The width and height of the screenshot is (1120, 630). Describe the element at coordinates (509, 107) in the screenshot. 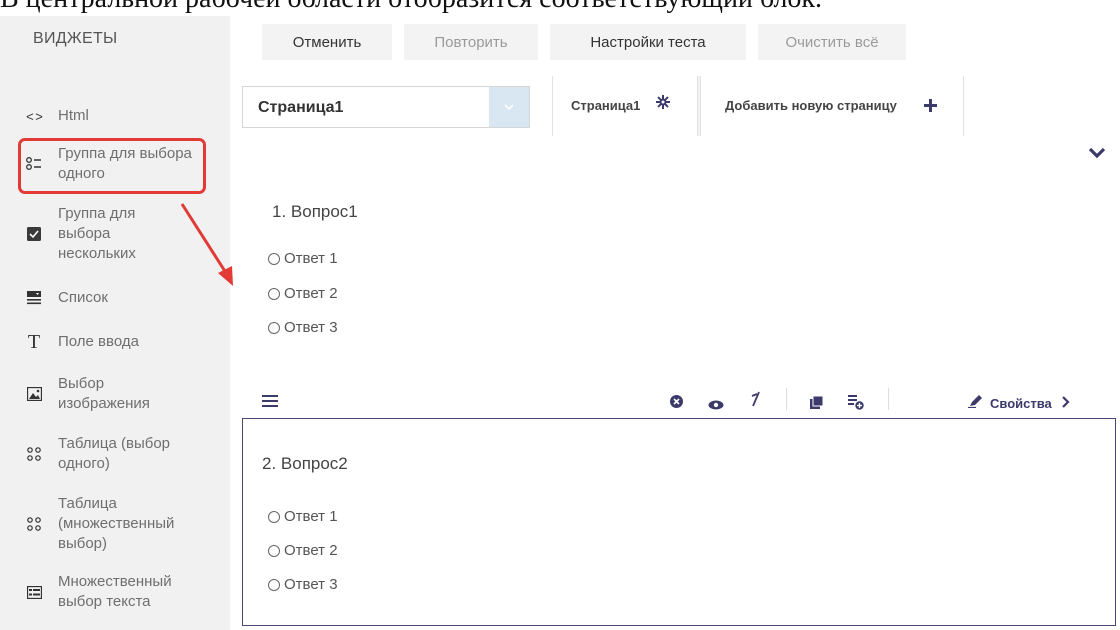

I see `chevron-down-icon` at that location.